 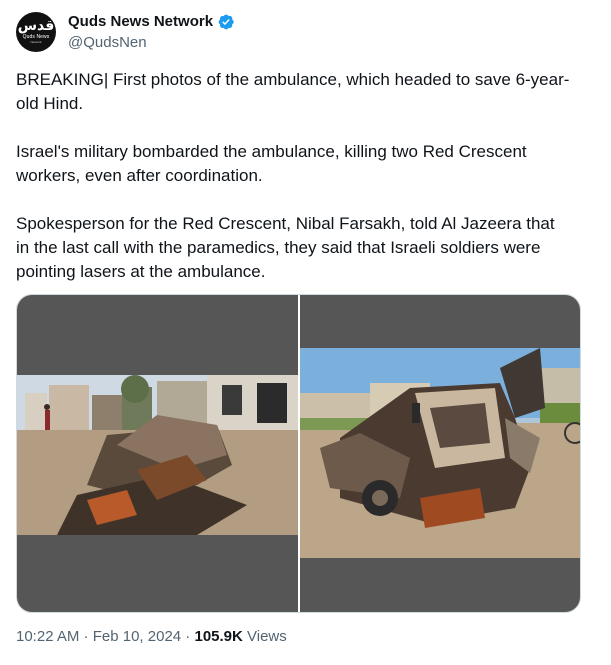 I want to click on avatar-logo-mark: قدس, so click(x=36, y=25).